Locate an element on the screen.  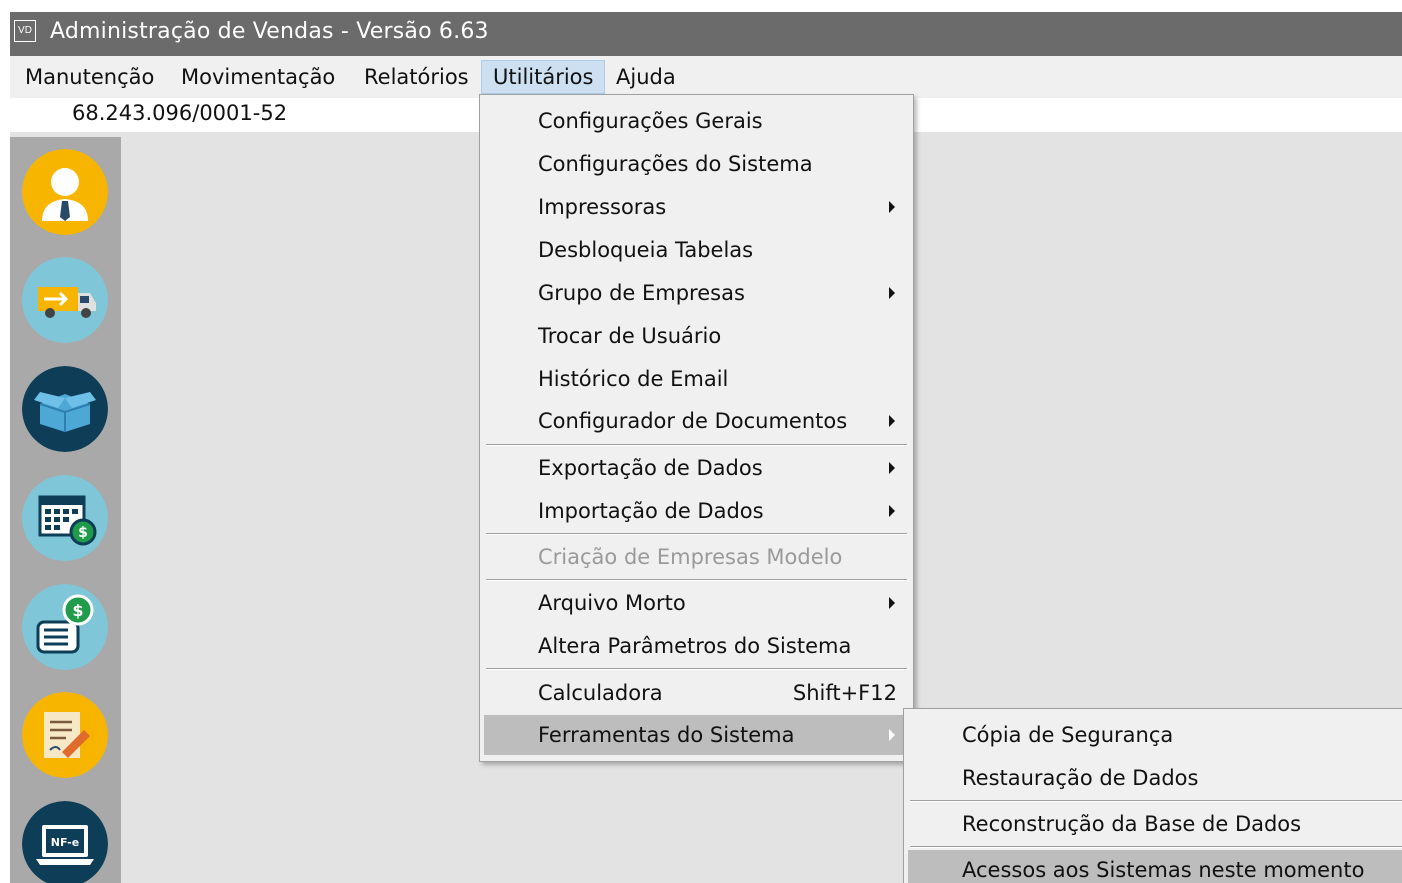
menu-item-label: Trocar de Usuário is located at coordinates (630, 336).